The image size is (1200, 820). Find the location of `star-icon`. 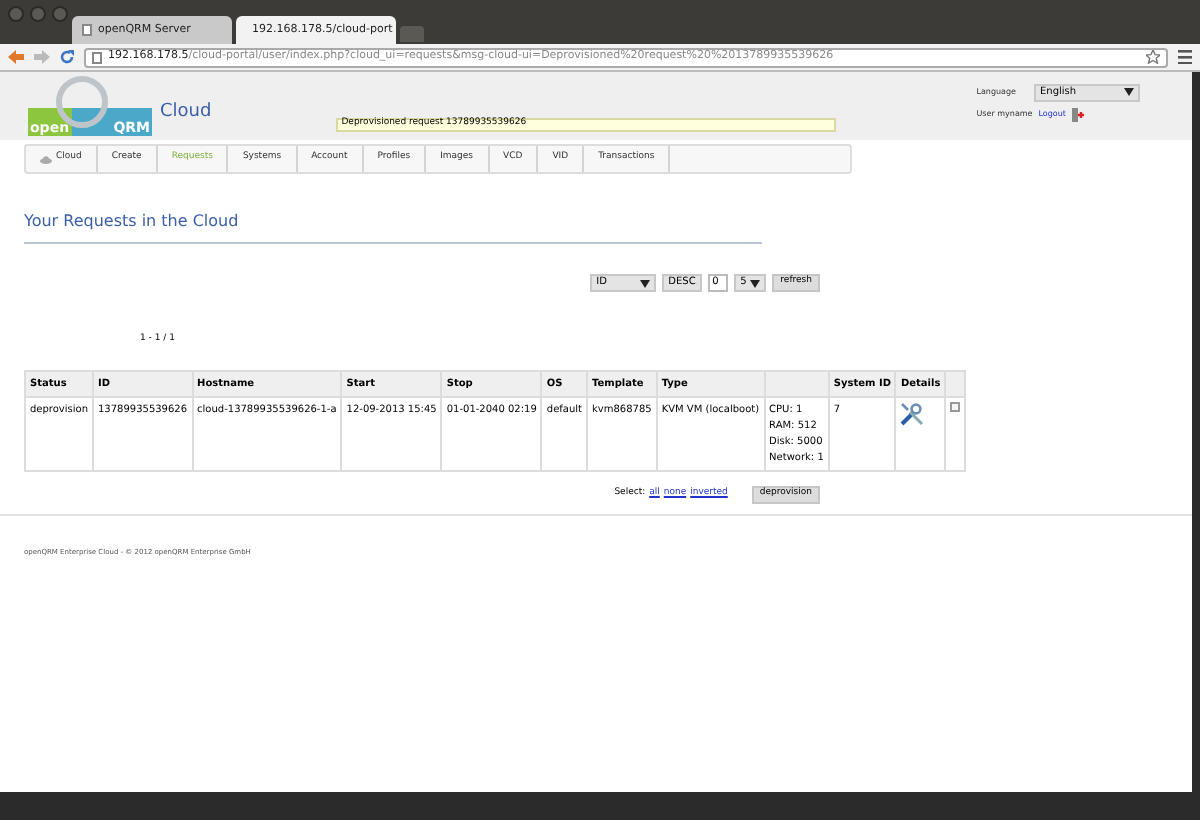

star-icon is located at coordinates (1153, 57).